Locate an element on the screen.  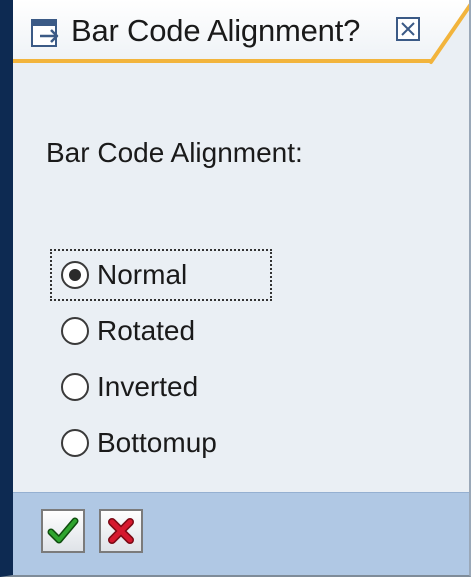
radio-option-bottomup: Bottomup is located at coordinates (139, 443).